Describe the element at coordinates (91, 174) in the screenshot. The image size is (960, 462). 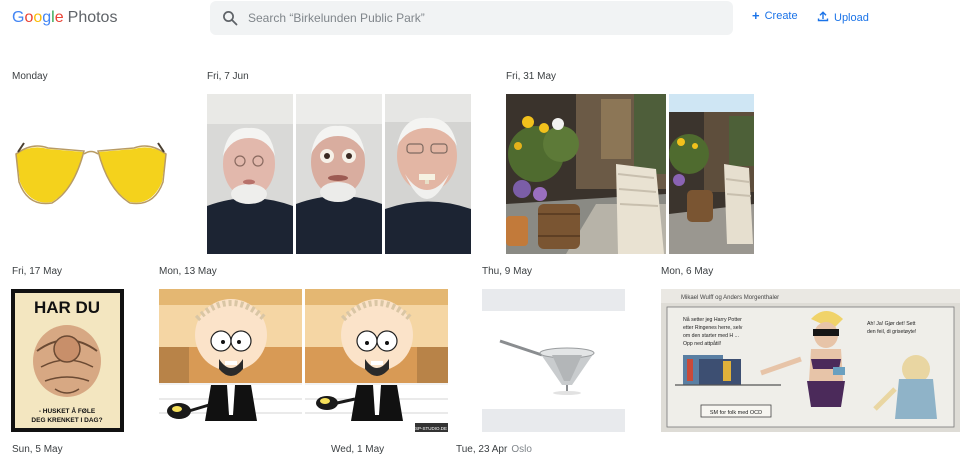
I see `photo-yellow-sunglasses` at that location.